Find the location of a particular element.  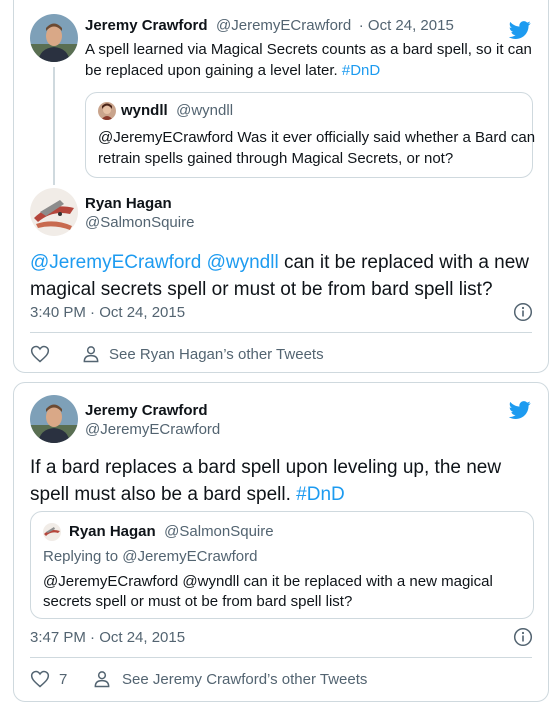

replying-to-handle: @JeremyECrawford is located at coordinates (190, 556).